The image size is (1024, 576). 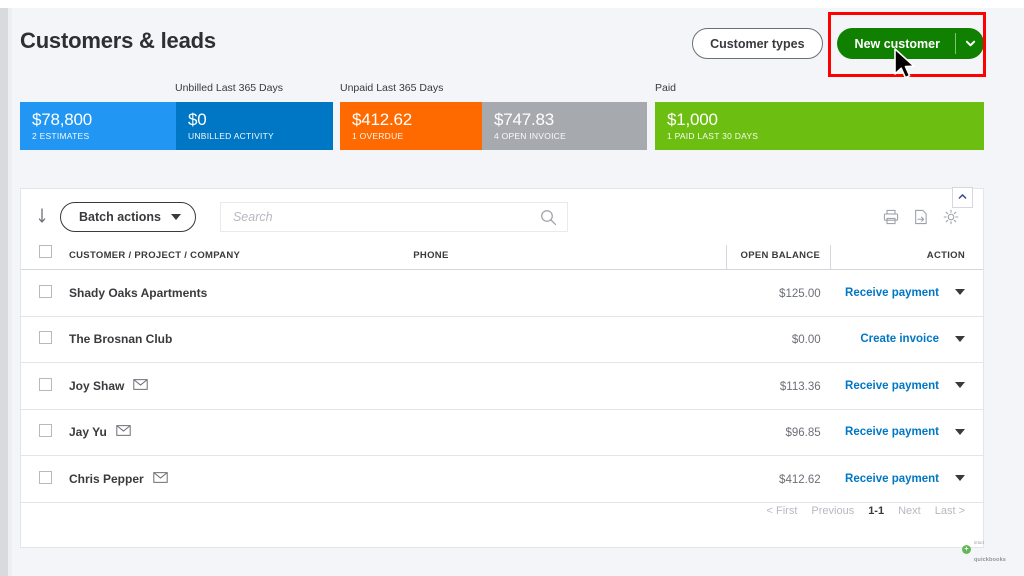 I want to click on row-action-cell: Create invoice, so click(x=906, y=339).